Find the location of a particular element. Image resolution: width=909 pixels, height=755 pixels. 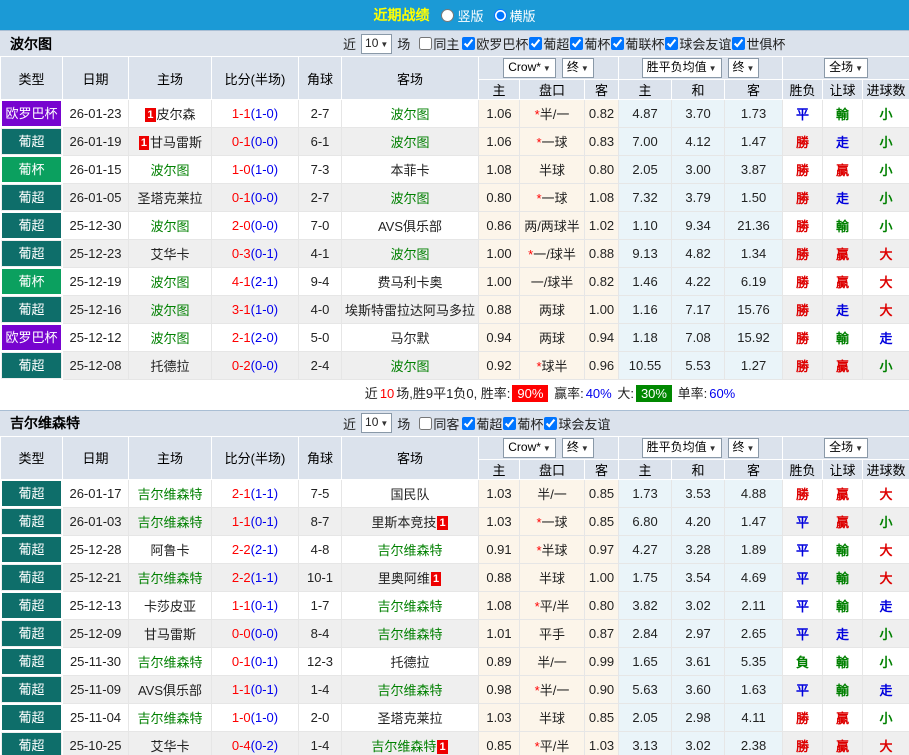

col-score: 比分(半场) is located at coordinates (255, 457).